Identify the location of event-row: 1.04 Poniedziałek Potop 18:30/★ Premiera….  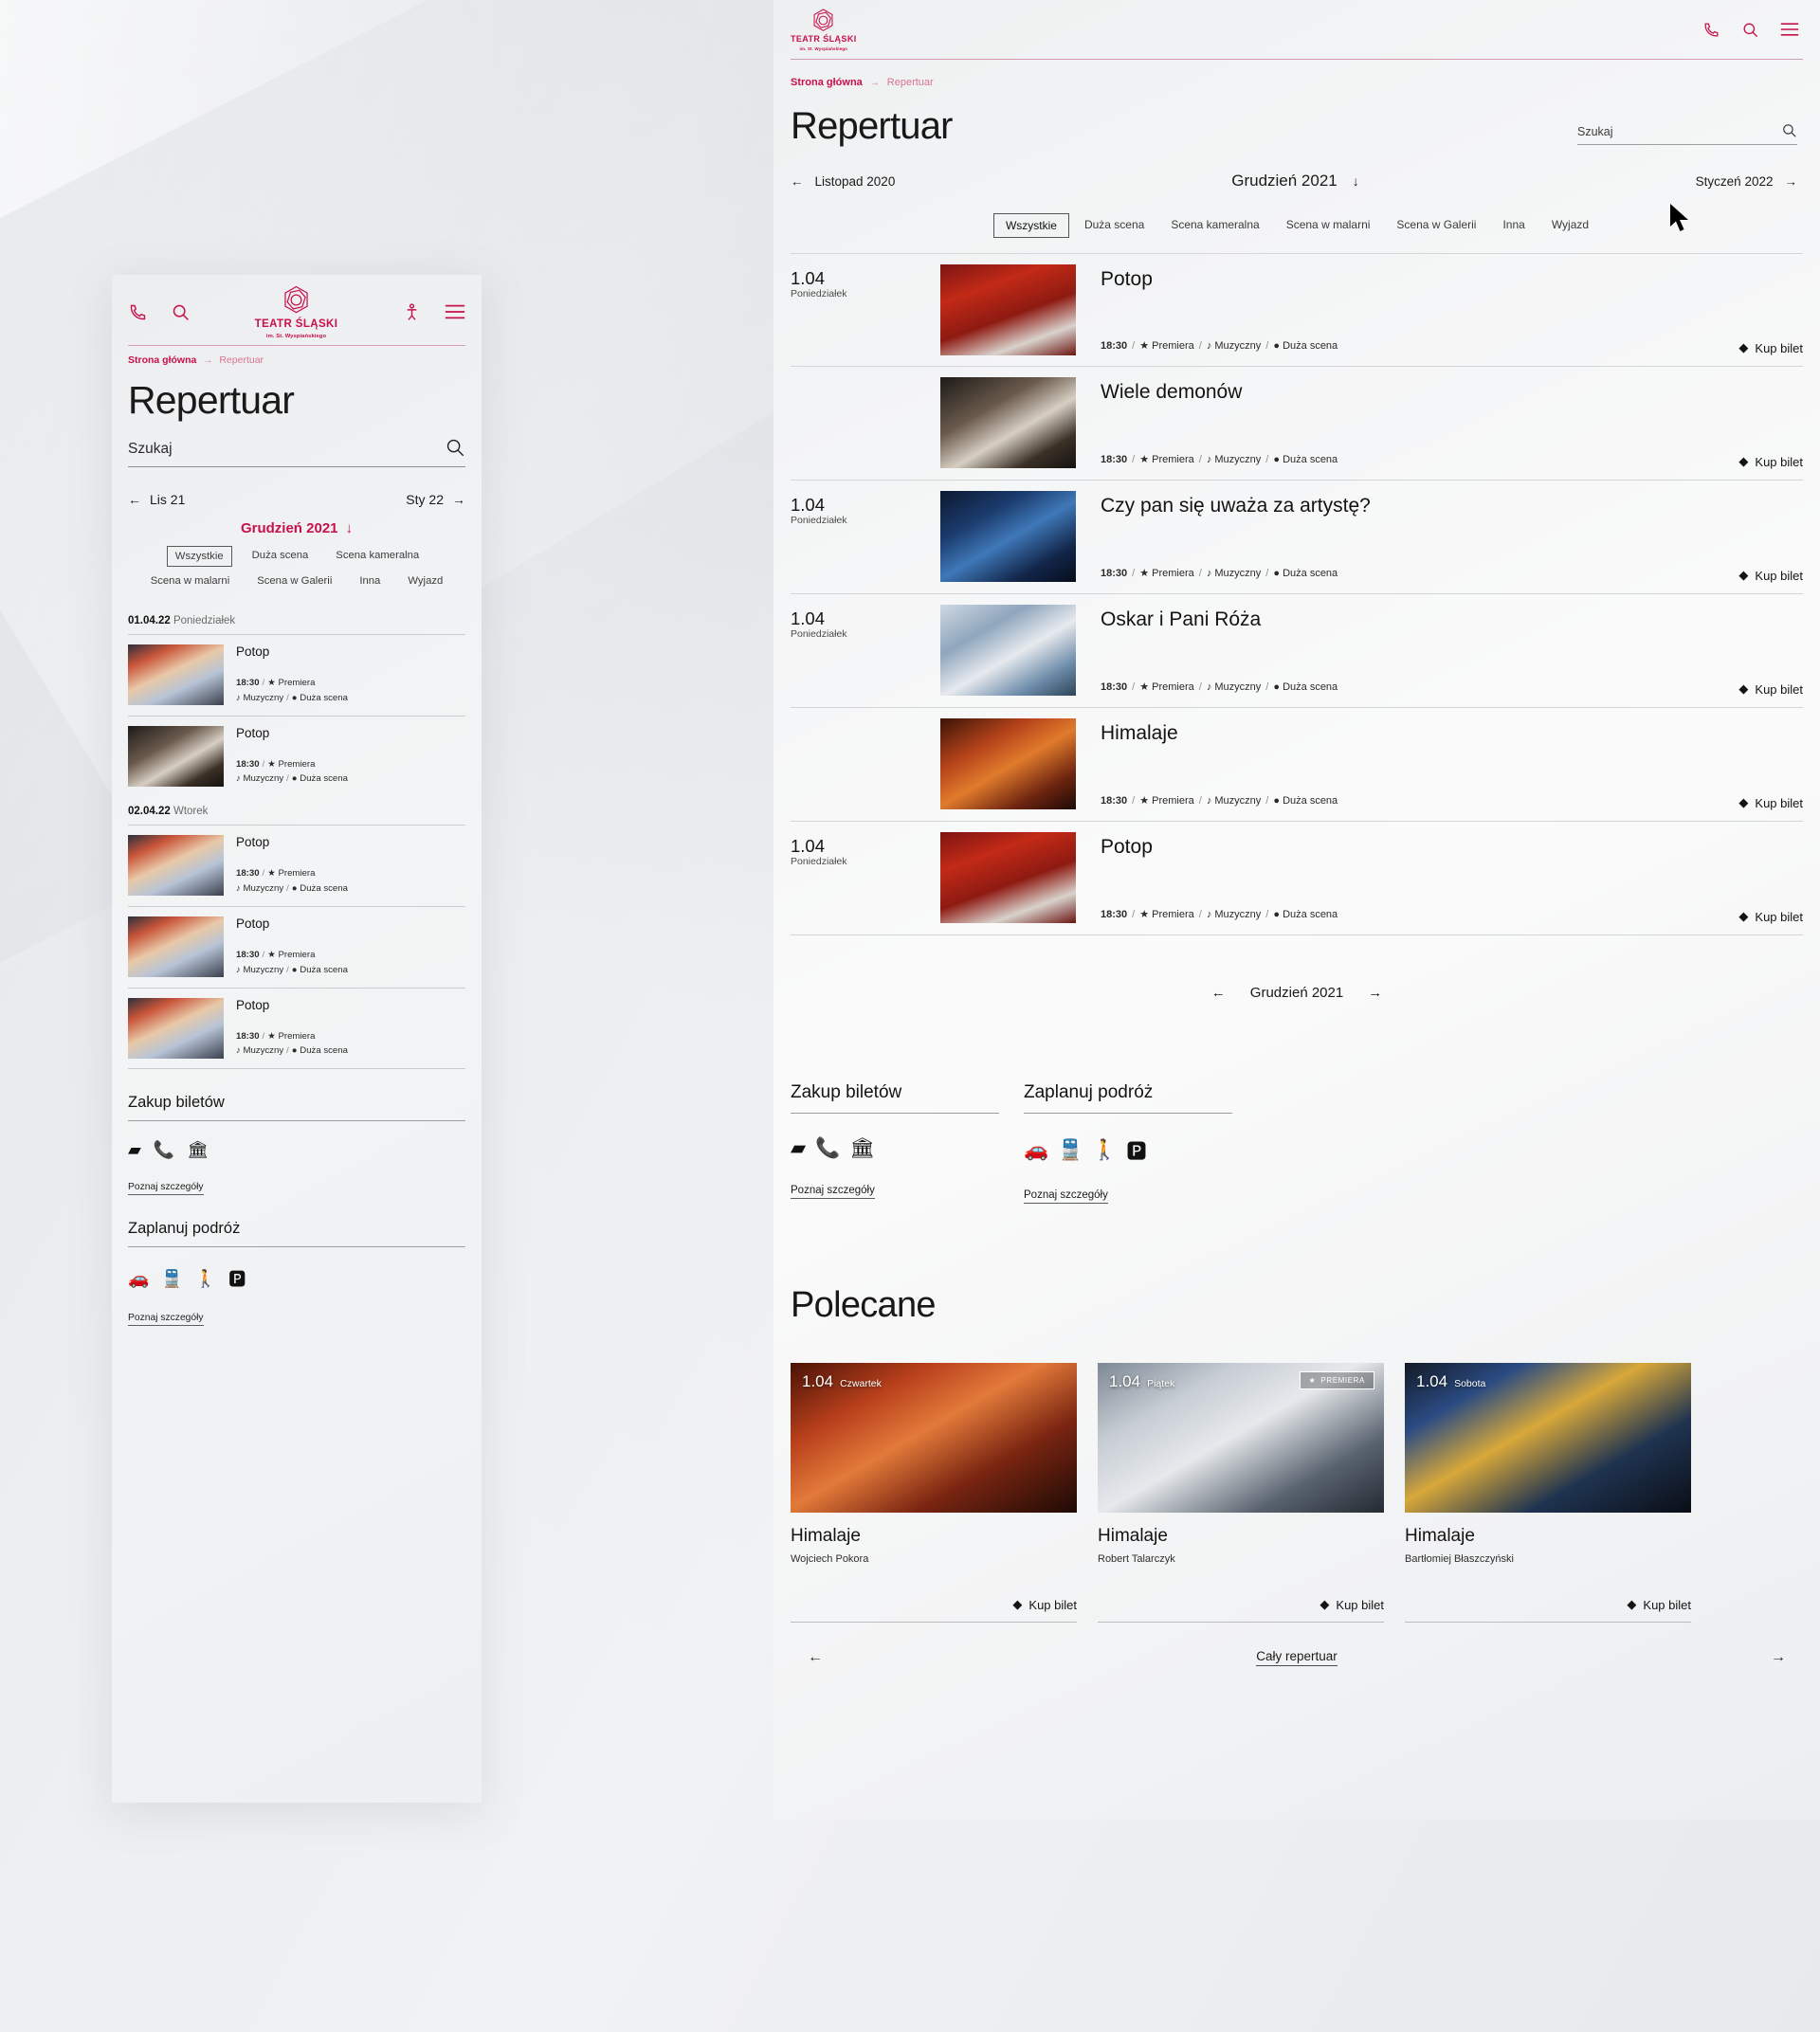
(1297, 878).